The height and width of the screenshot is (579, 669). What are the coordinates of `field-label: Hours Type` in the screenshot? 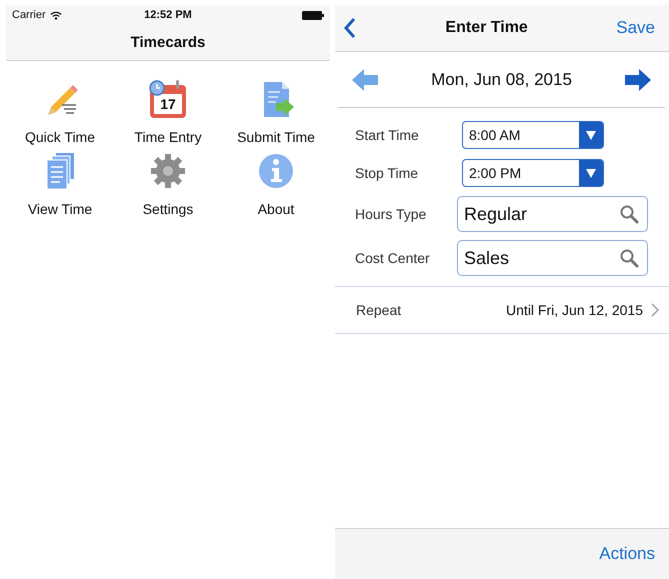 It's located at (391, 214).